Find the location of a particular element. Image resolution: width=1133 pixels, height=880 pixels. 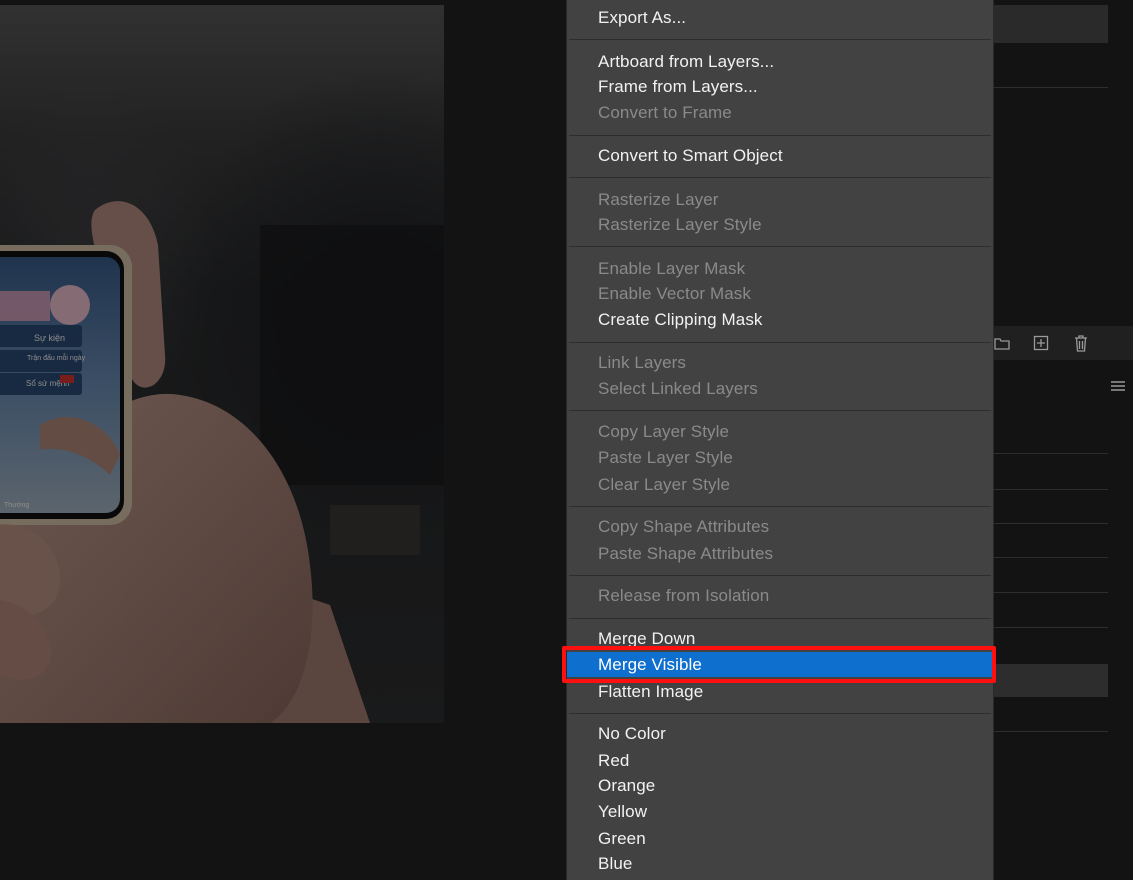

menu-item-clear-layer-style: Clear Layer Style is located at coordinates (664, 484).